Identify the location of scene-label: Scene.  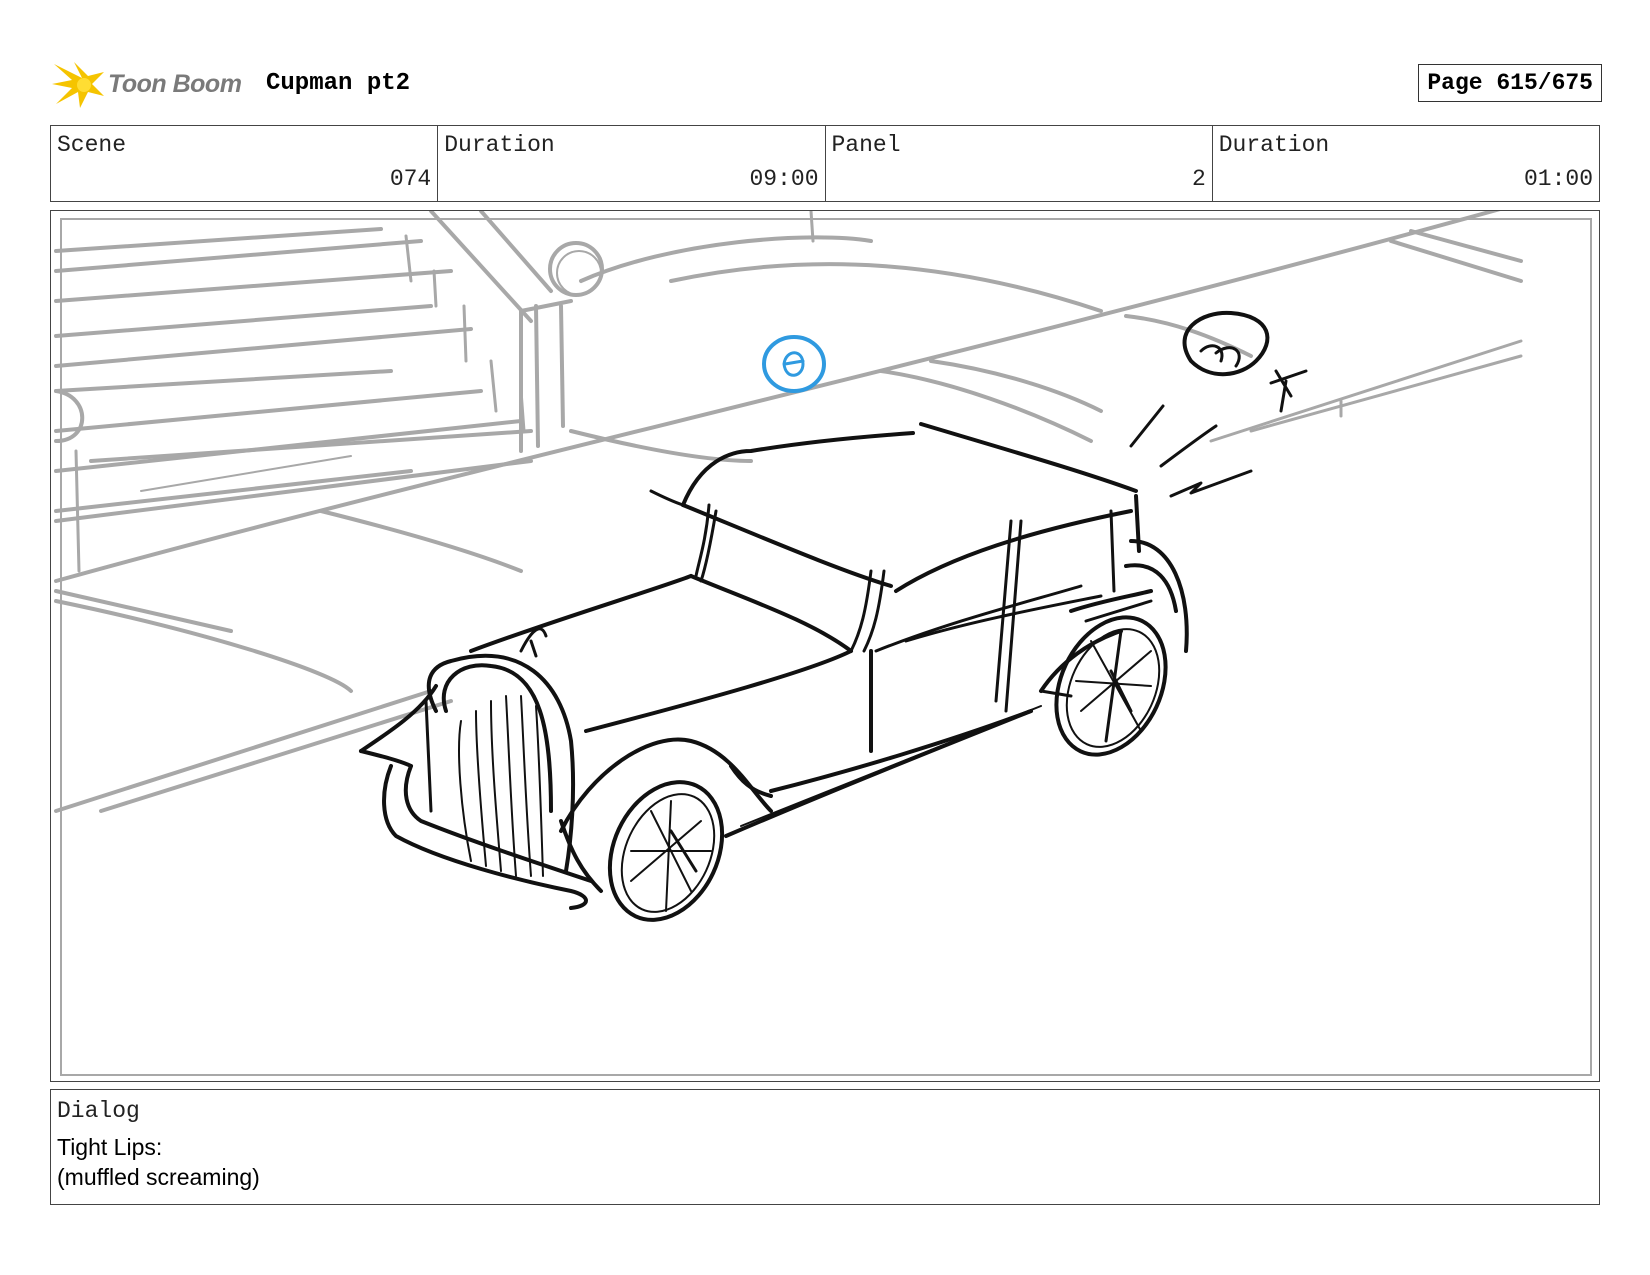
(92, 145).